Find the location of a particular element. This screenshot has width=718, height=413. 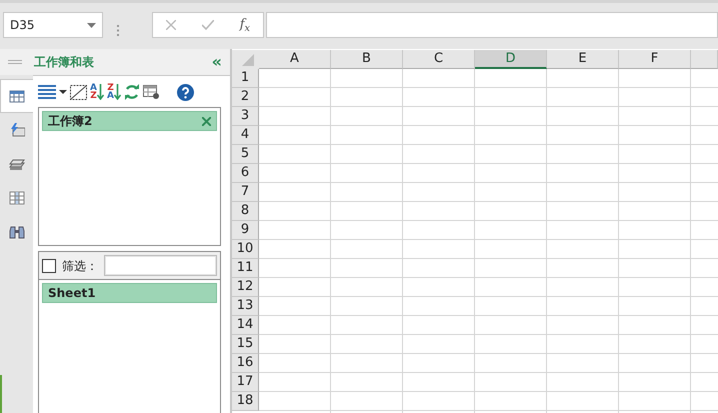

row-header: 10 is located at coordinates (245, 249).